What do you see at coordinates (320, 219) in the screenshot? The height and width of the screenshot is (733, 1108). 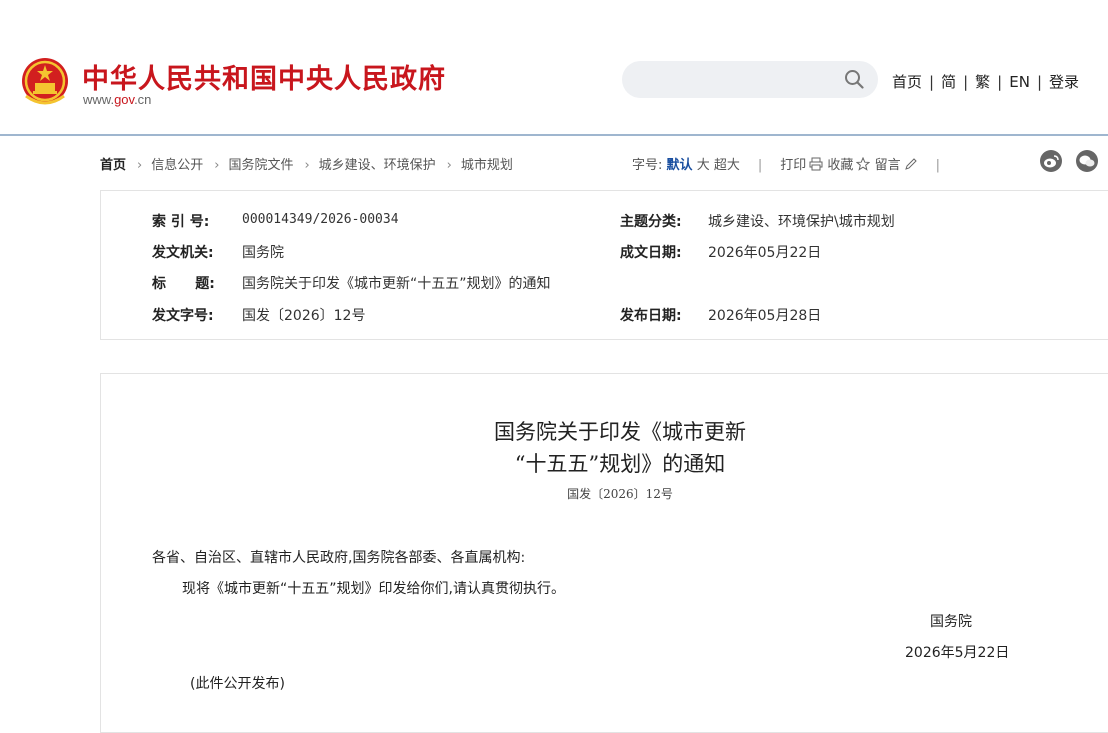 I see `index-number-value: 000014349/2026-00034` at bounding box center [320, 219].